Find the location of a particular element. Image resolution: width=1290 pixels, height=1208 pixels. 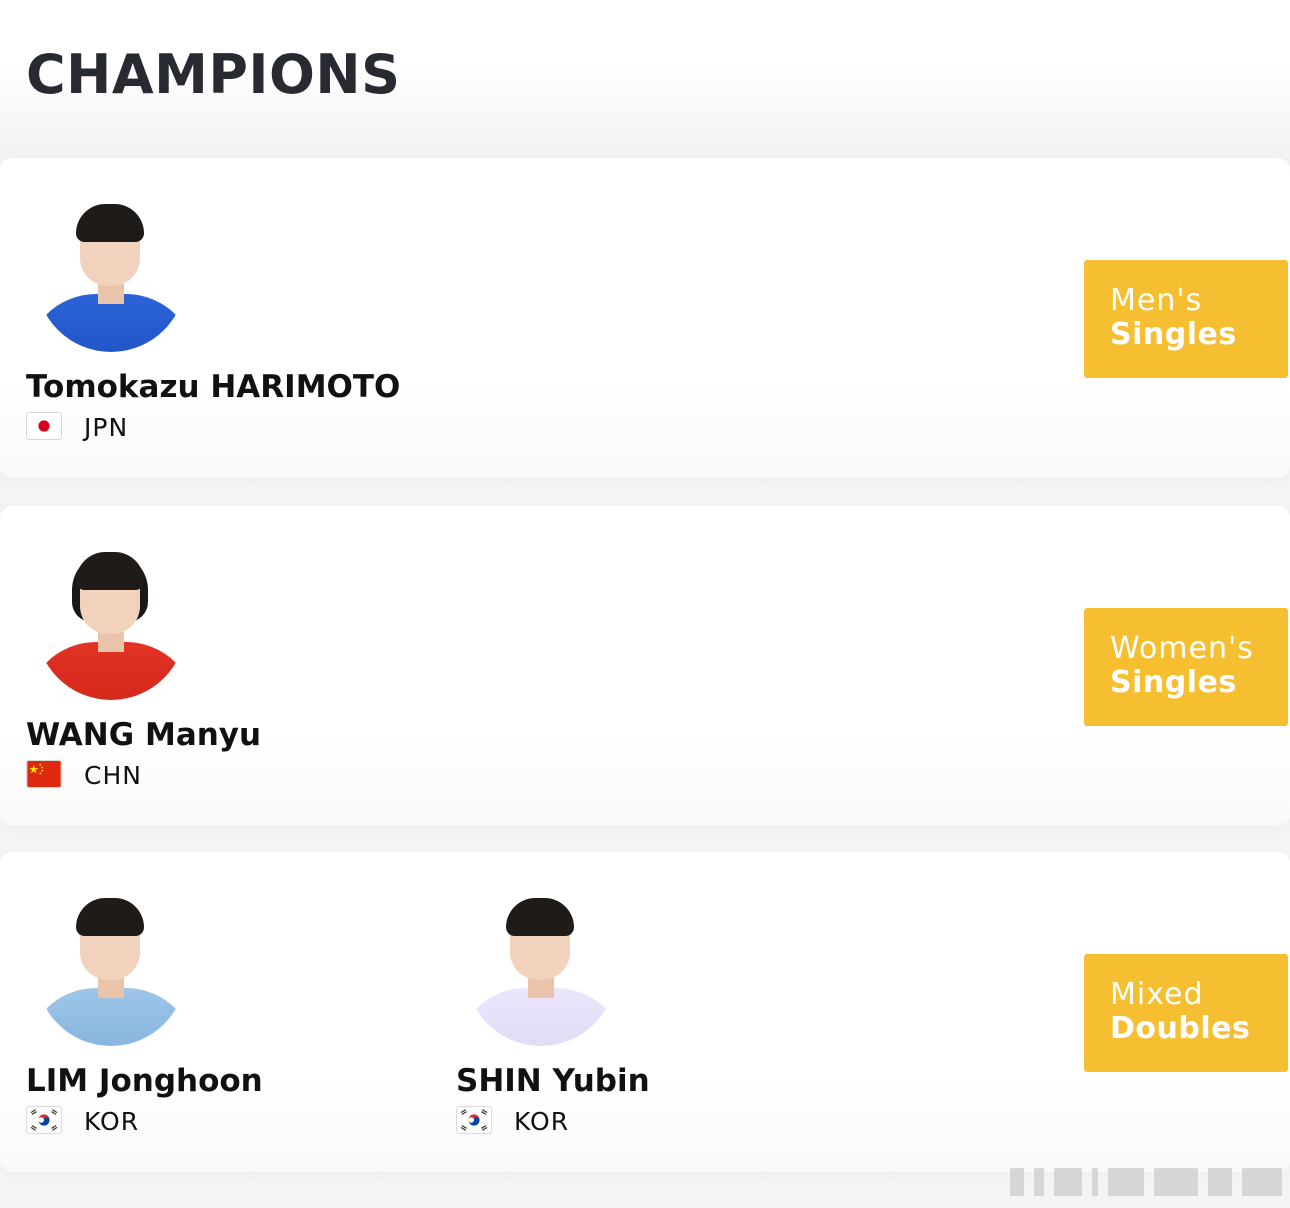

event-label: Women's is located at coordinates (1182, 648).